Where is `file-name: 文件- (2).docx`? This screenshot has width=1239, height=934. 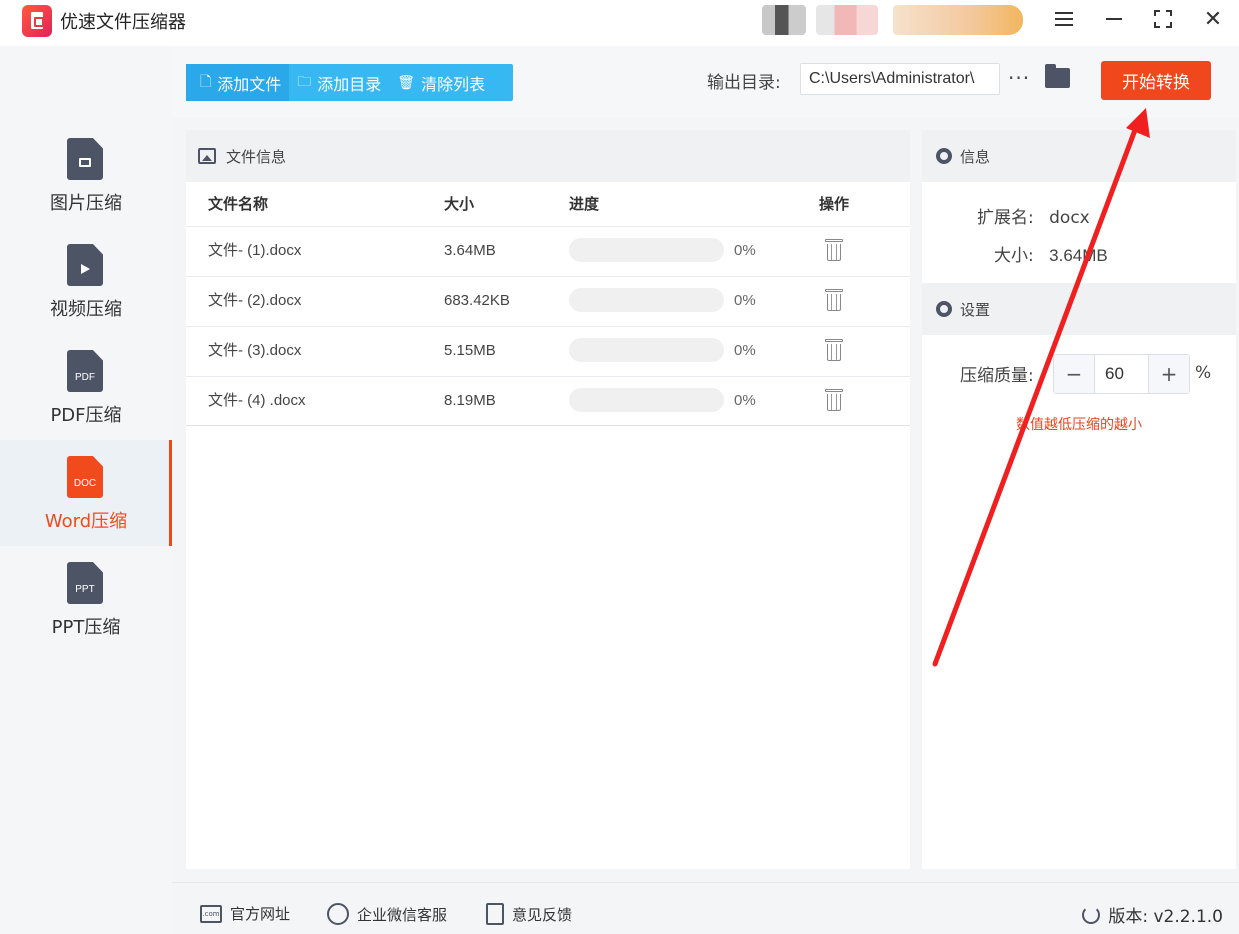 file-name: 文件- (2).docx is located at coordinates (255, 300).